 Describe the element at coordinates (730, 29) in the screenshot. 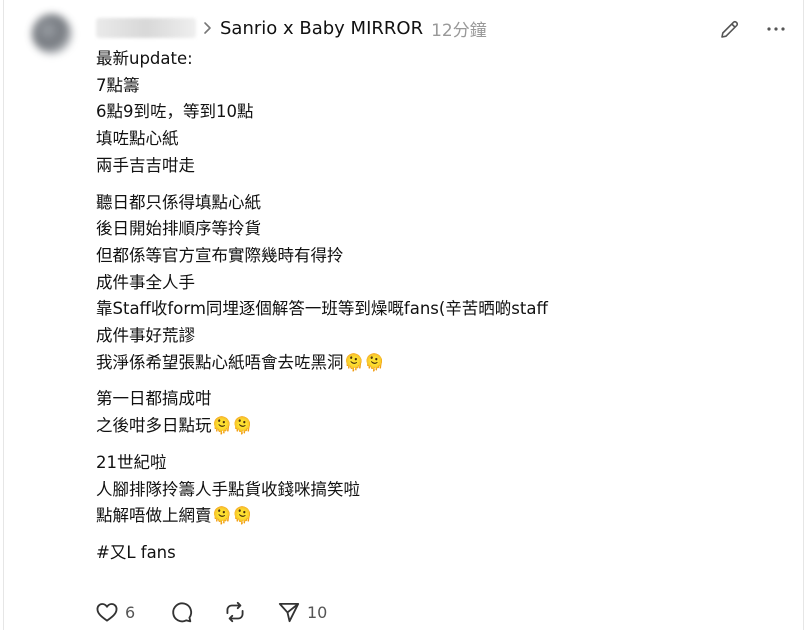

I see `pencil-icon` at that location.